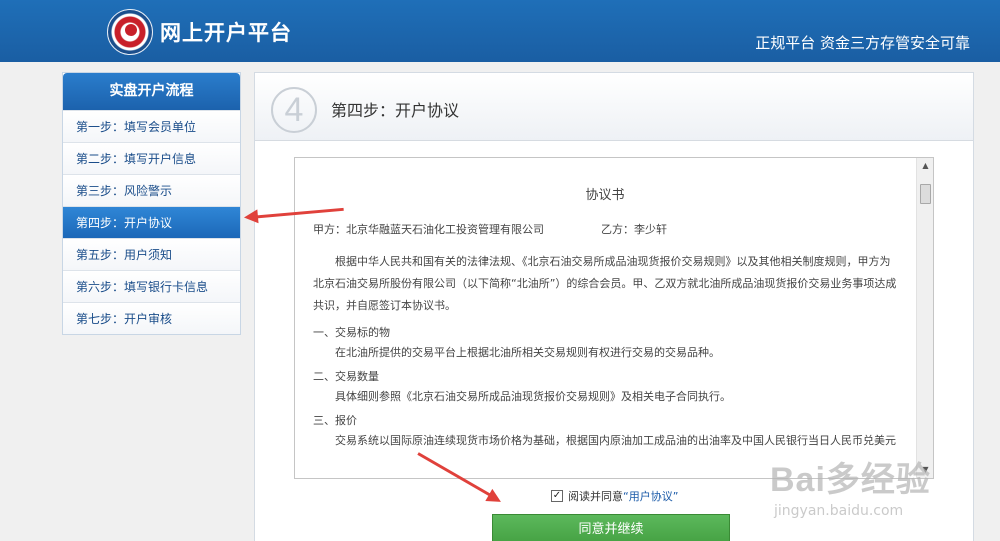 This screenshot has width=1000, height=541. What do you see at coordinates (151, 190) in the screenshot?
I see `sidebar-item-step3: 第三步：风险警示` at bounding box center [151, 190].